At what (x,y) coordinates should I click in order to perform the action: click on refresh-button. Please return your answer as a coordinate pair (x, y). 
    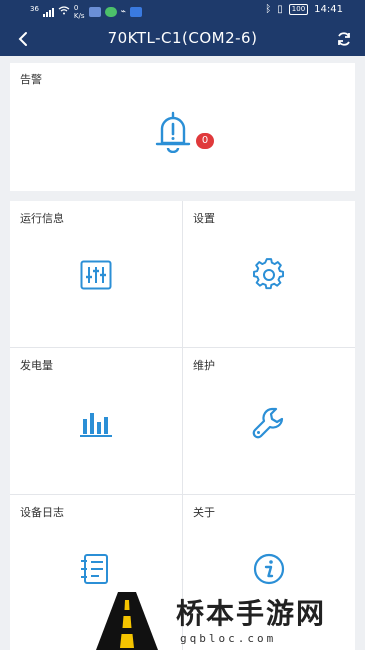
    Looking at the image, I should click on (344, 39).